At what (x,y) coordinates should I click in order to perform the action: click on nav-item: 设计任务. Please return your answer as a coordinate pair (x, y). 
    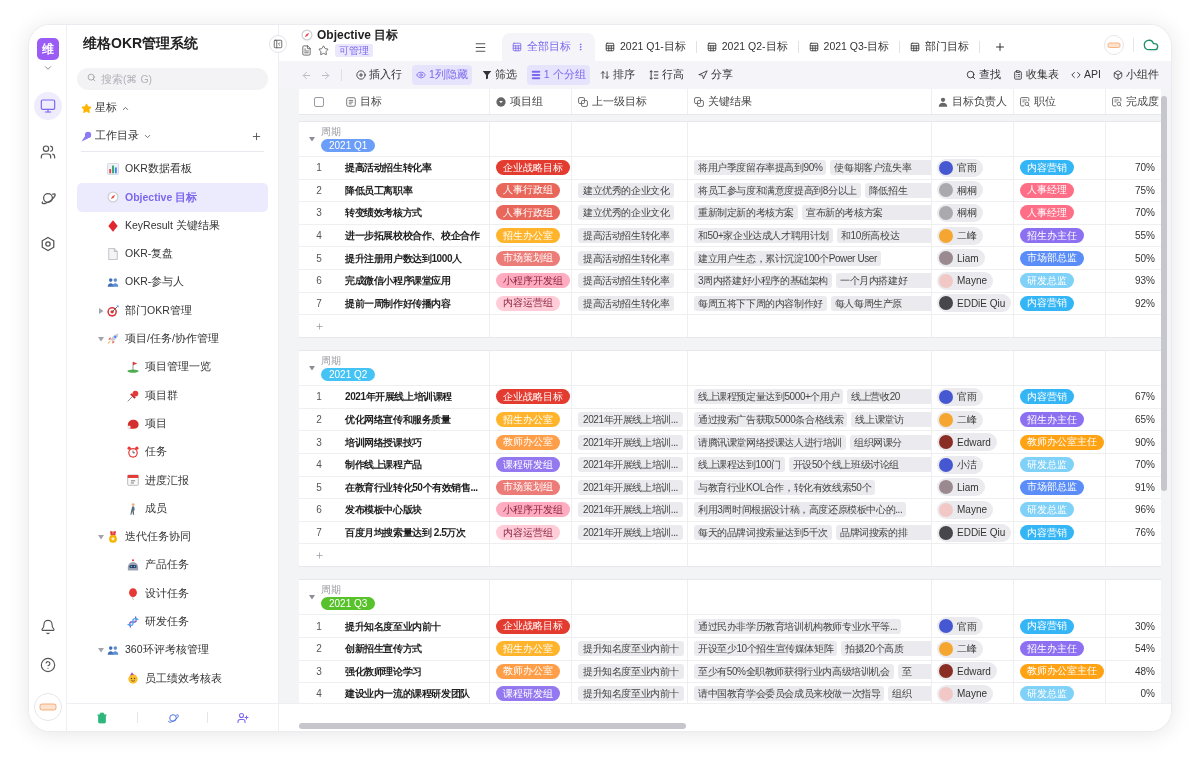
    Looking at the image, I should click on (172, 593).